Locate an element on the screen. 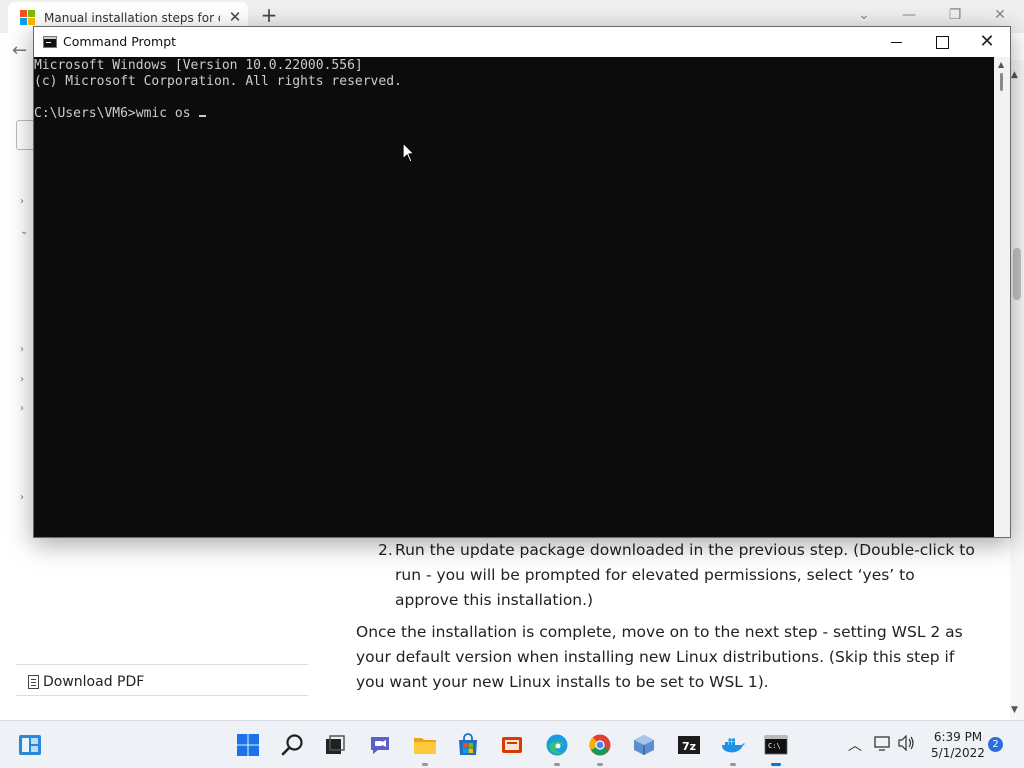 This screenshot has height=768, width=1024. cmd-title-bar: Command Prompt ✕ is located at coordinates (522, 42).